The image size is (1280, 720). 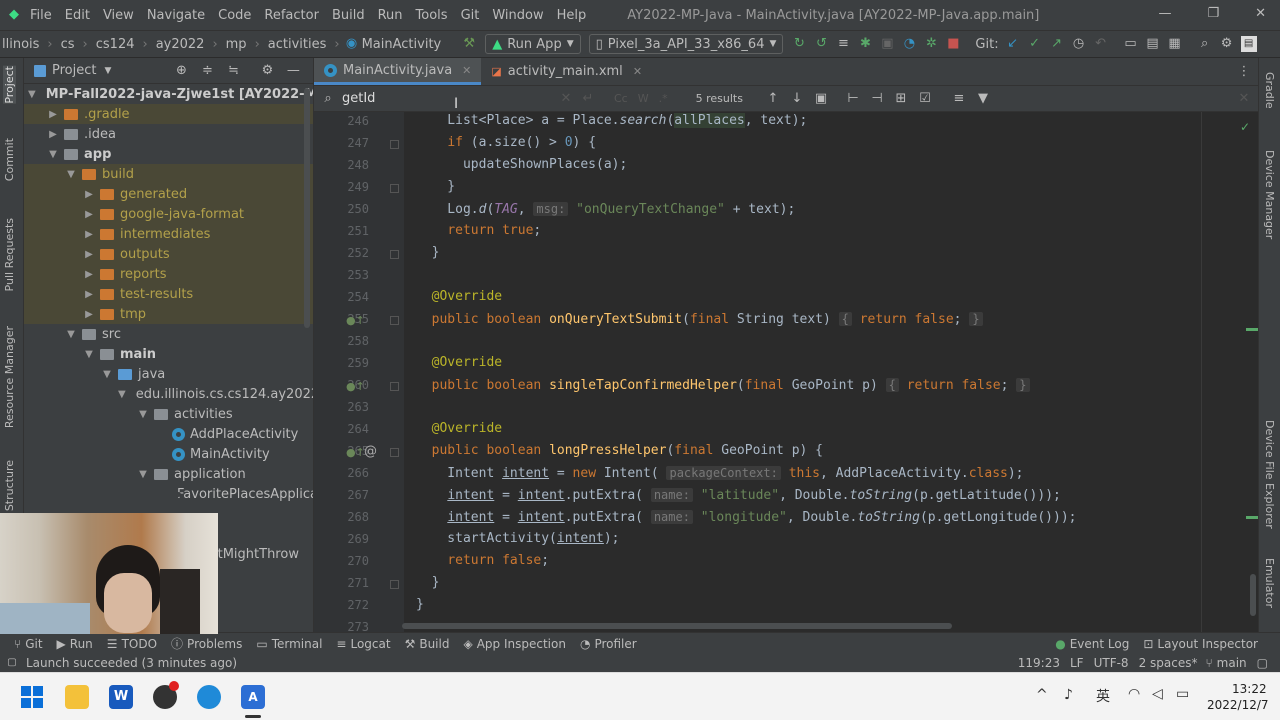 I want to click on code-line: if (a.size() > 0) {, so click(x=506, y=143).